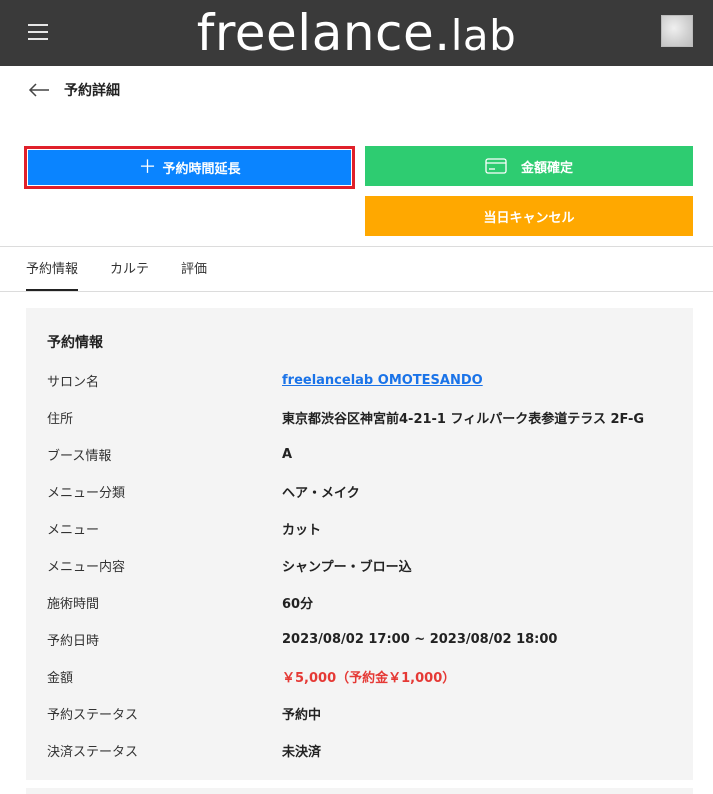 Image resolution: width=713 pixels, height=794 pixels. I want to click on card-icon, so click(496, 166).